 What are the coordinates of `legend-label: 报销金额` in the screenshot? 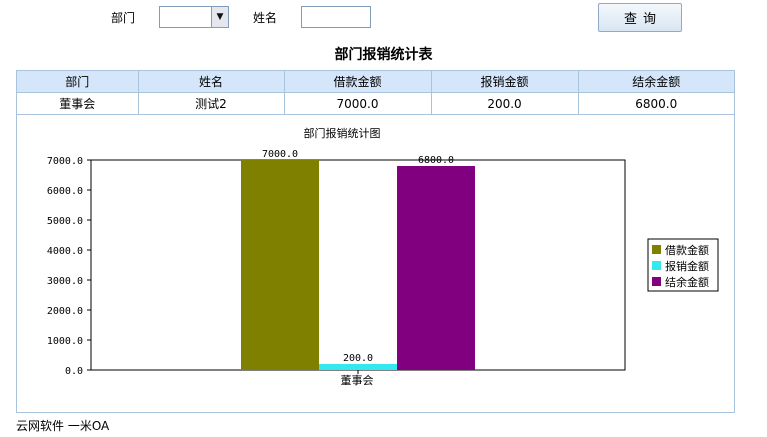 It's located at (687, 266).